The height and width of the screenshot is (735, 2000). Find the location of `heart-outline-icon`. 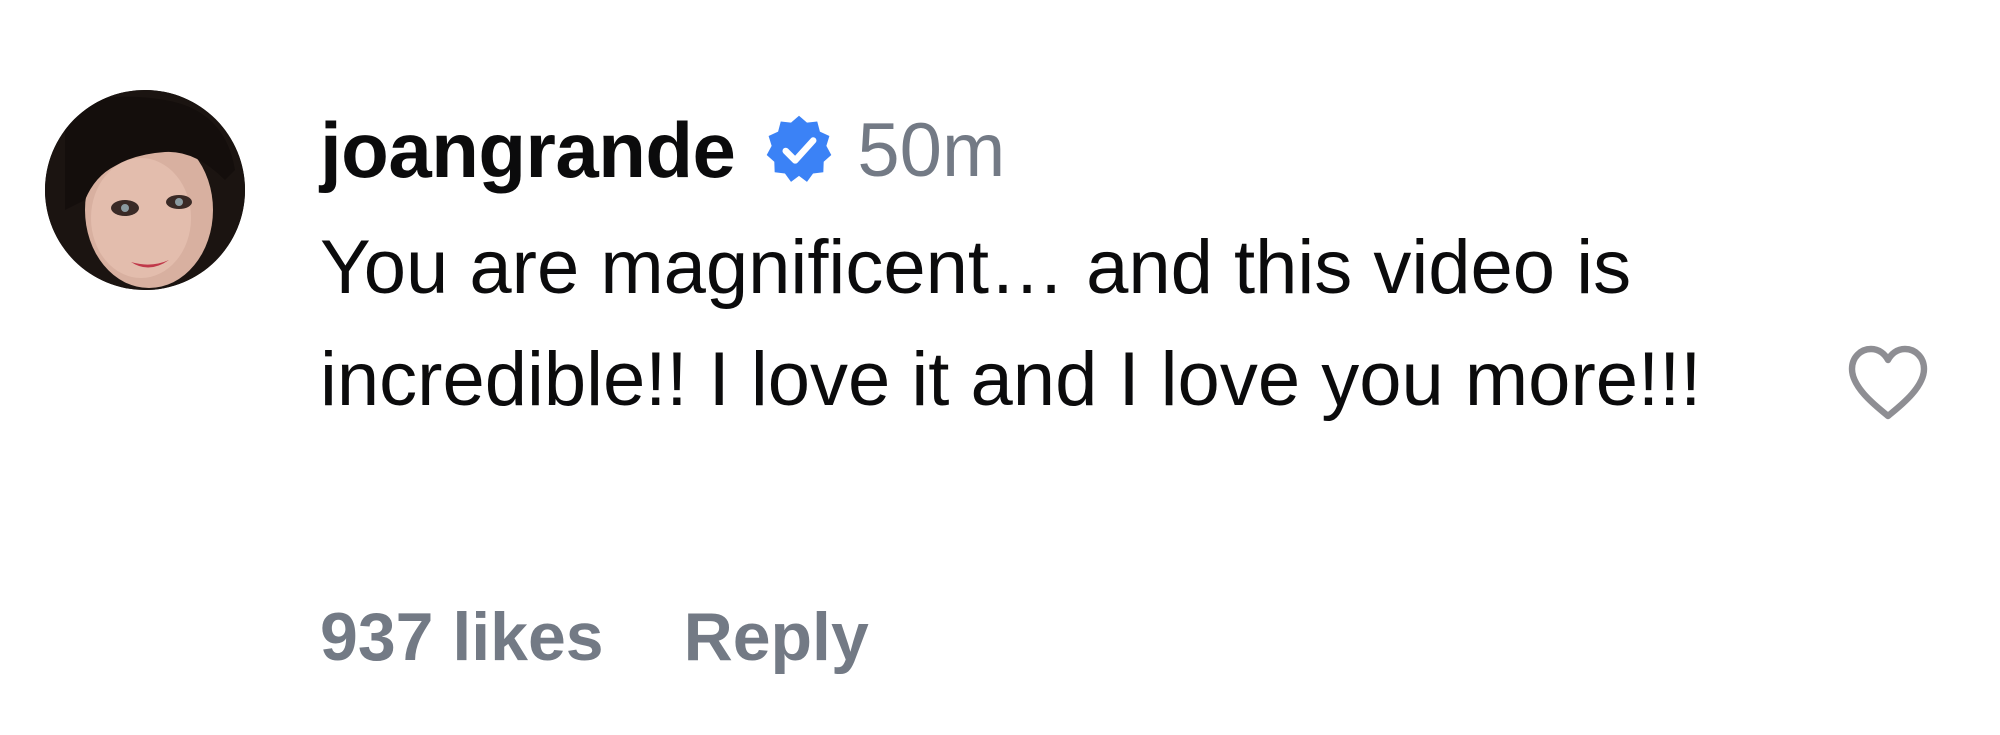

heart-outline-icon is located at coordinates (1888, 382).